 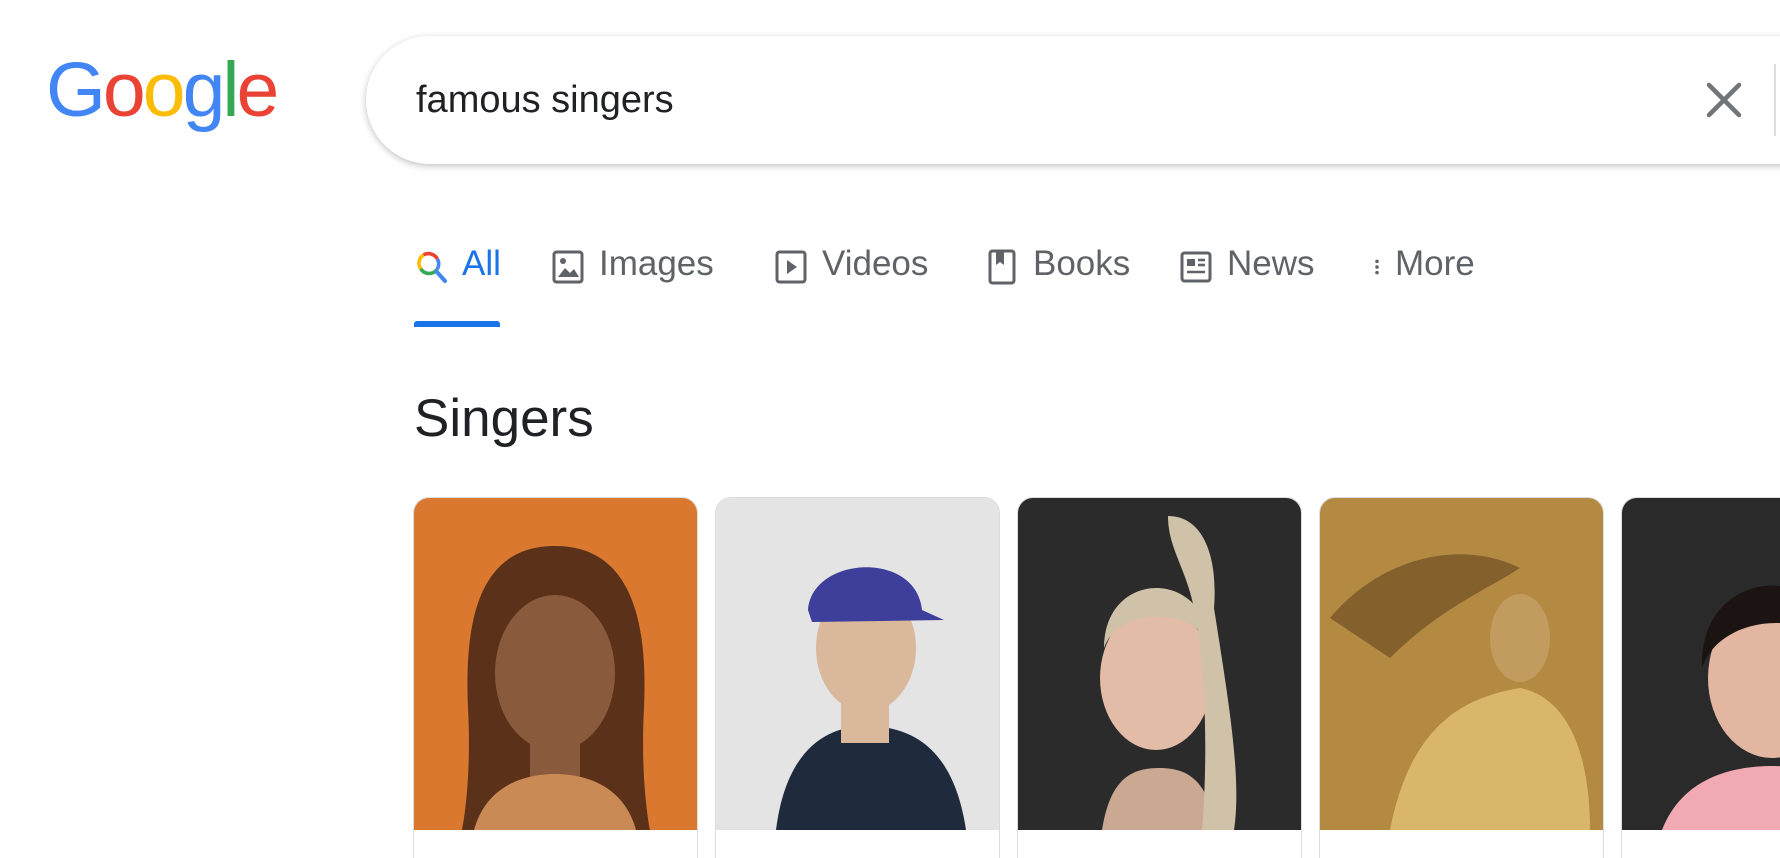 What do you see at coordinates (632, 284) in the screenshot?
I see `tab-images: Images` at bounding box center [632, 284].